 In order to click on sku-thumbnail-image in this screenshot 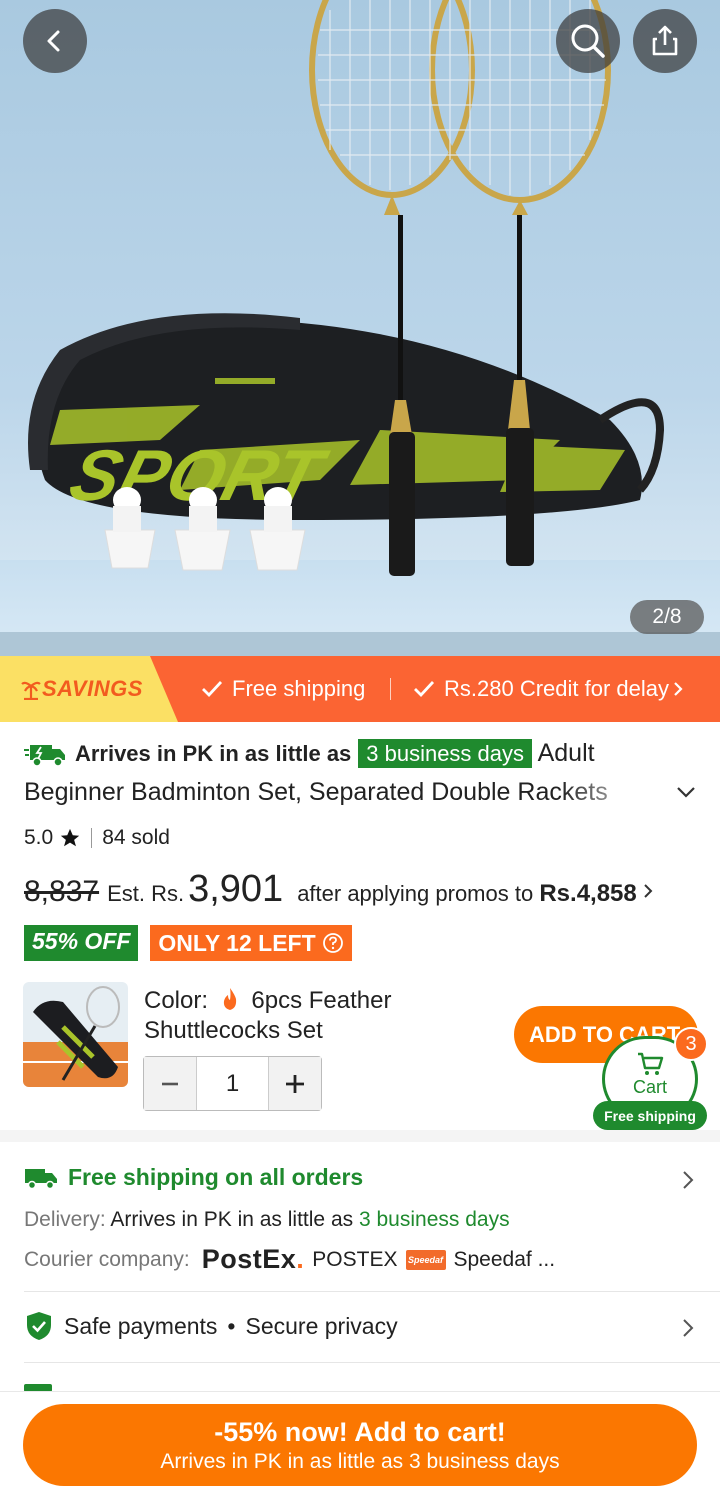, I will do `click(75, 1034)`.